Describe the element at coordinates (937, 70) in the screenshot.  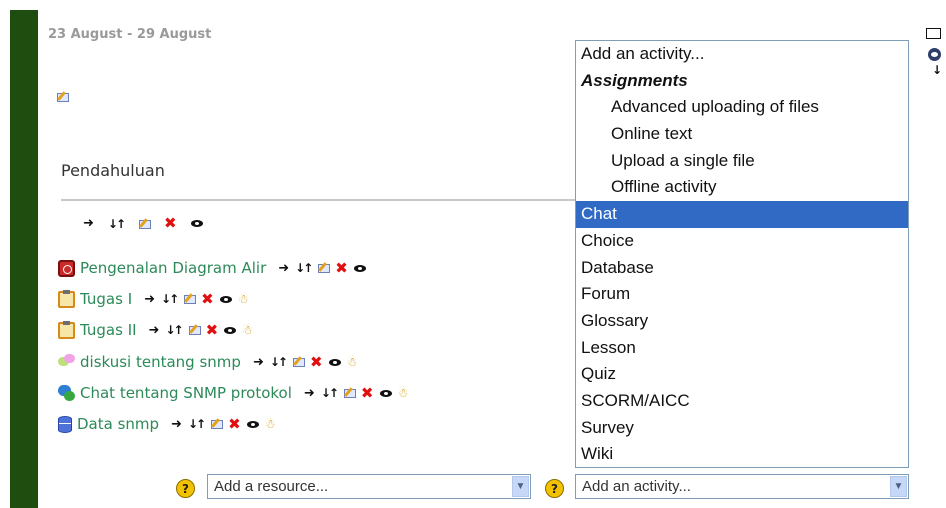
I see `move-section-down-icon: ↓` at that location.